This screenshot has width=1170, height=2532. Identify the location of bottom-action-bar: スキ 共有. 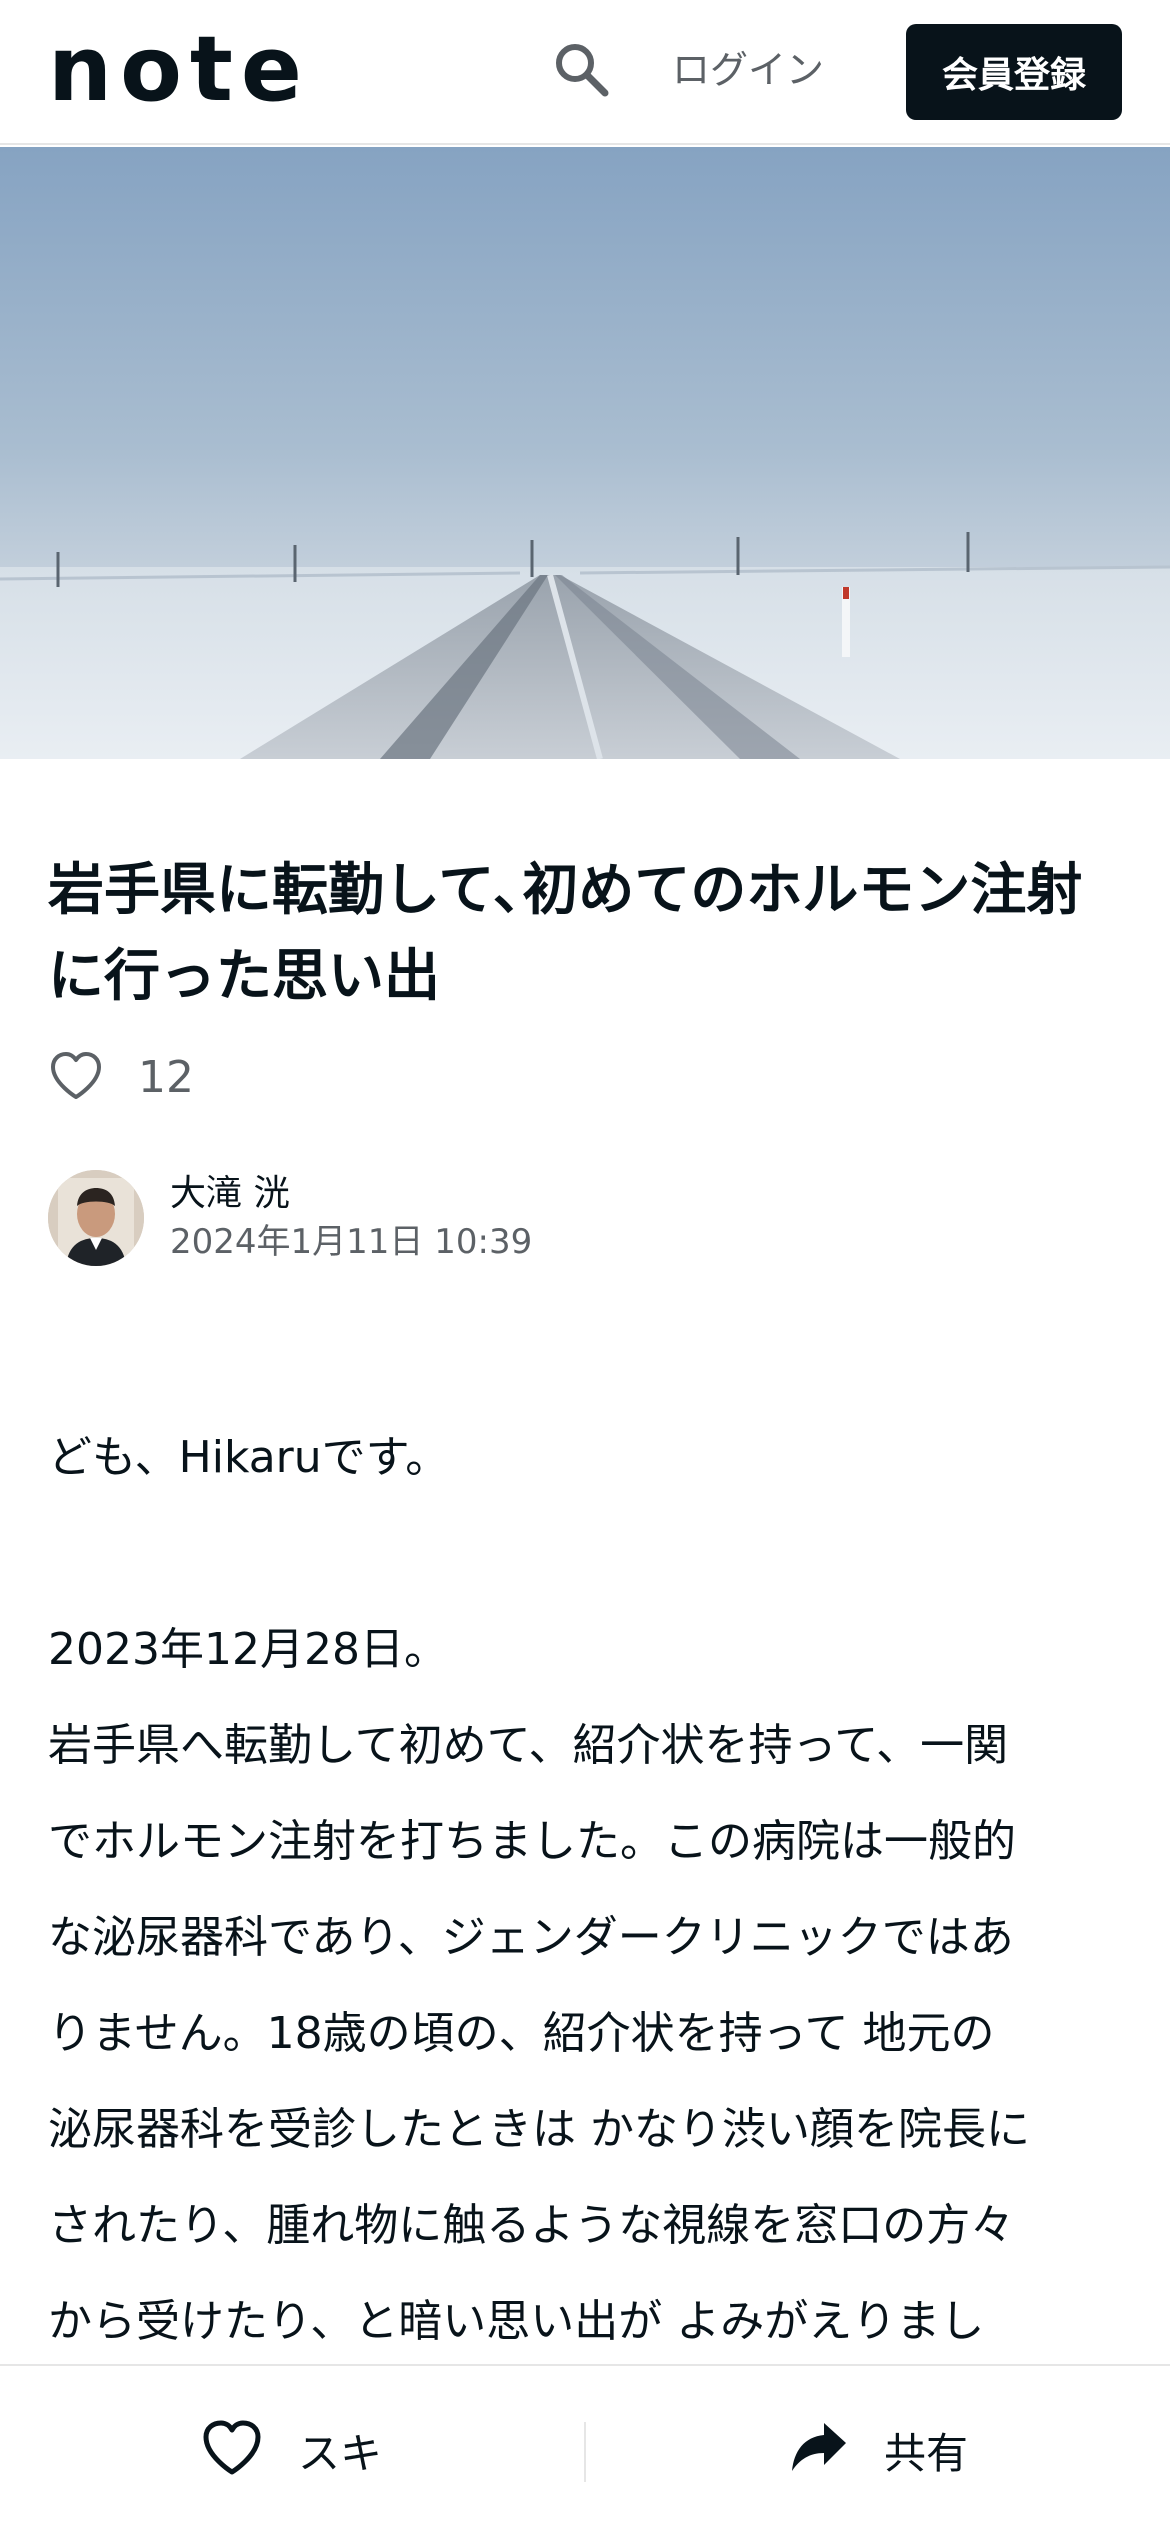
(585, 2448).